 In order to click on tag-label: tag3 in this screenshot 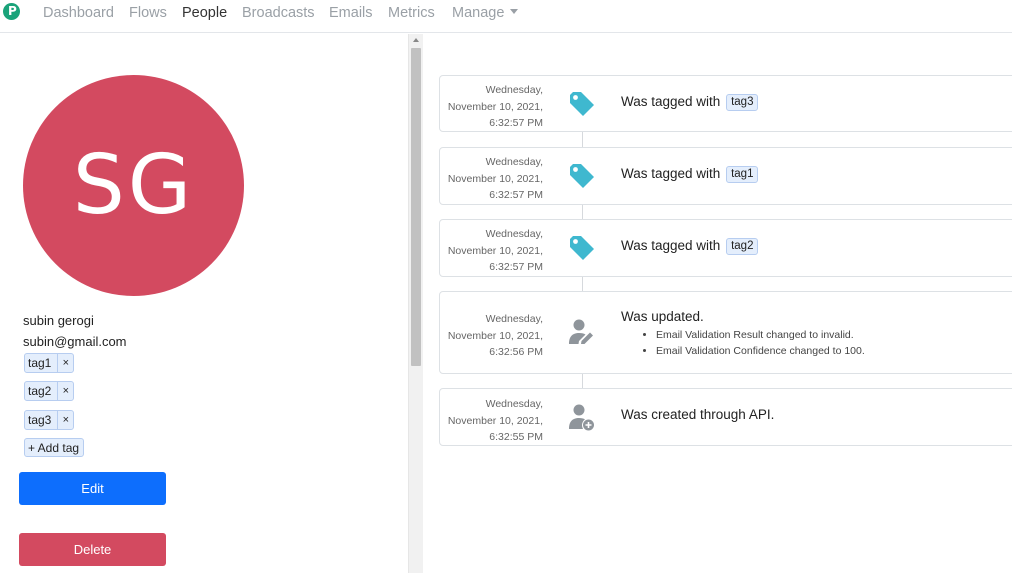, I will do `click(40, 420)`.